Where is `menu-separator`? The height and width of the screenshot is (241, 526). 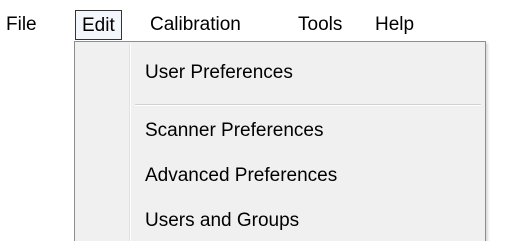 menu-separator is located at coordinates (308, 105).